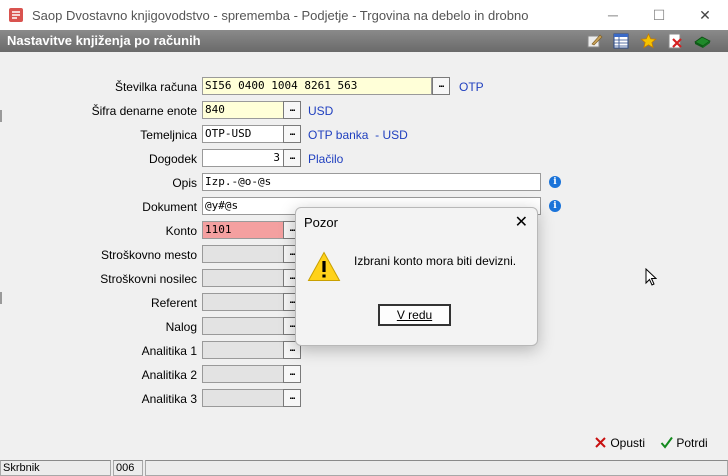  I want to click on analitika-2-field, so click(243, 374).